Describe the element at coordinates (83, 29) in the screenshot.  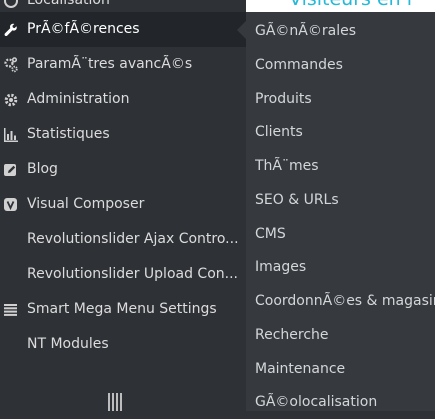
I see `sidebar-item-label: PrÃ©fÃ©rences` at that location.